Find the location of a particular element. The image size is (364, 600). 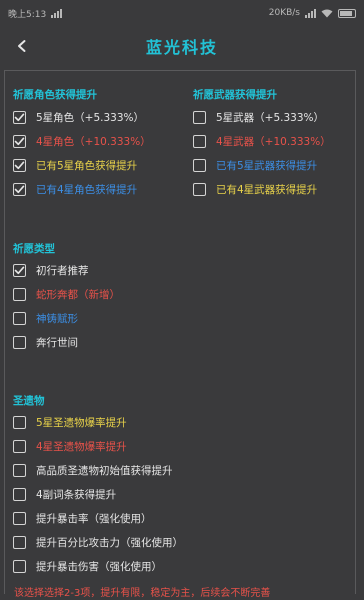

artifacts-option: 提升暴击伤害（强化使用） is located at coordinates (87, 566).